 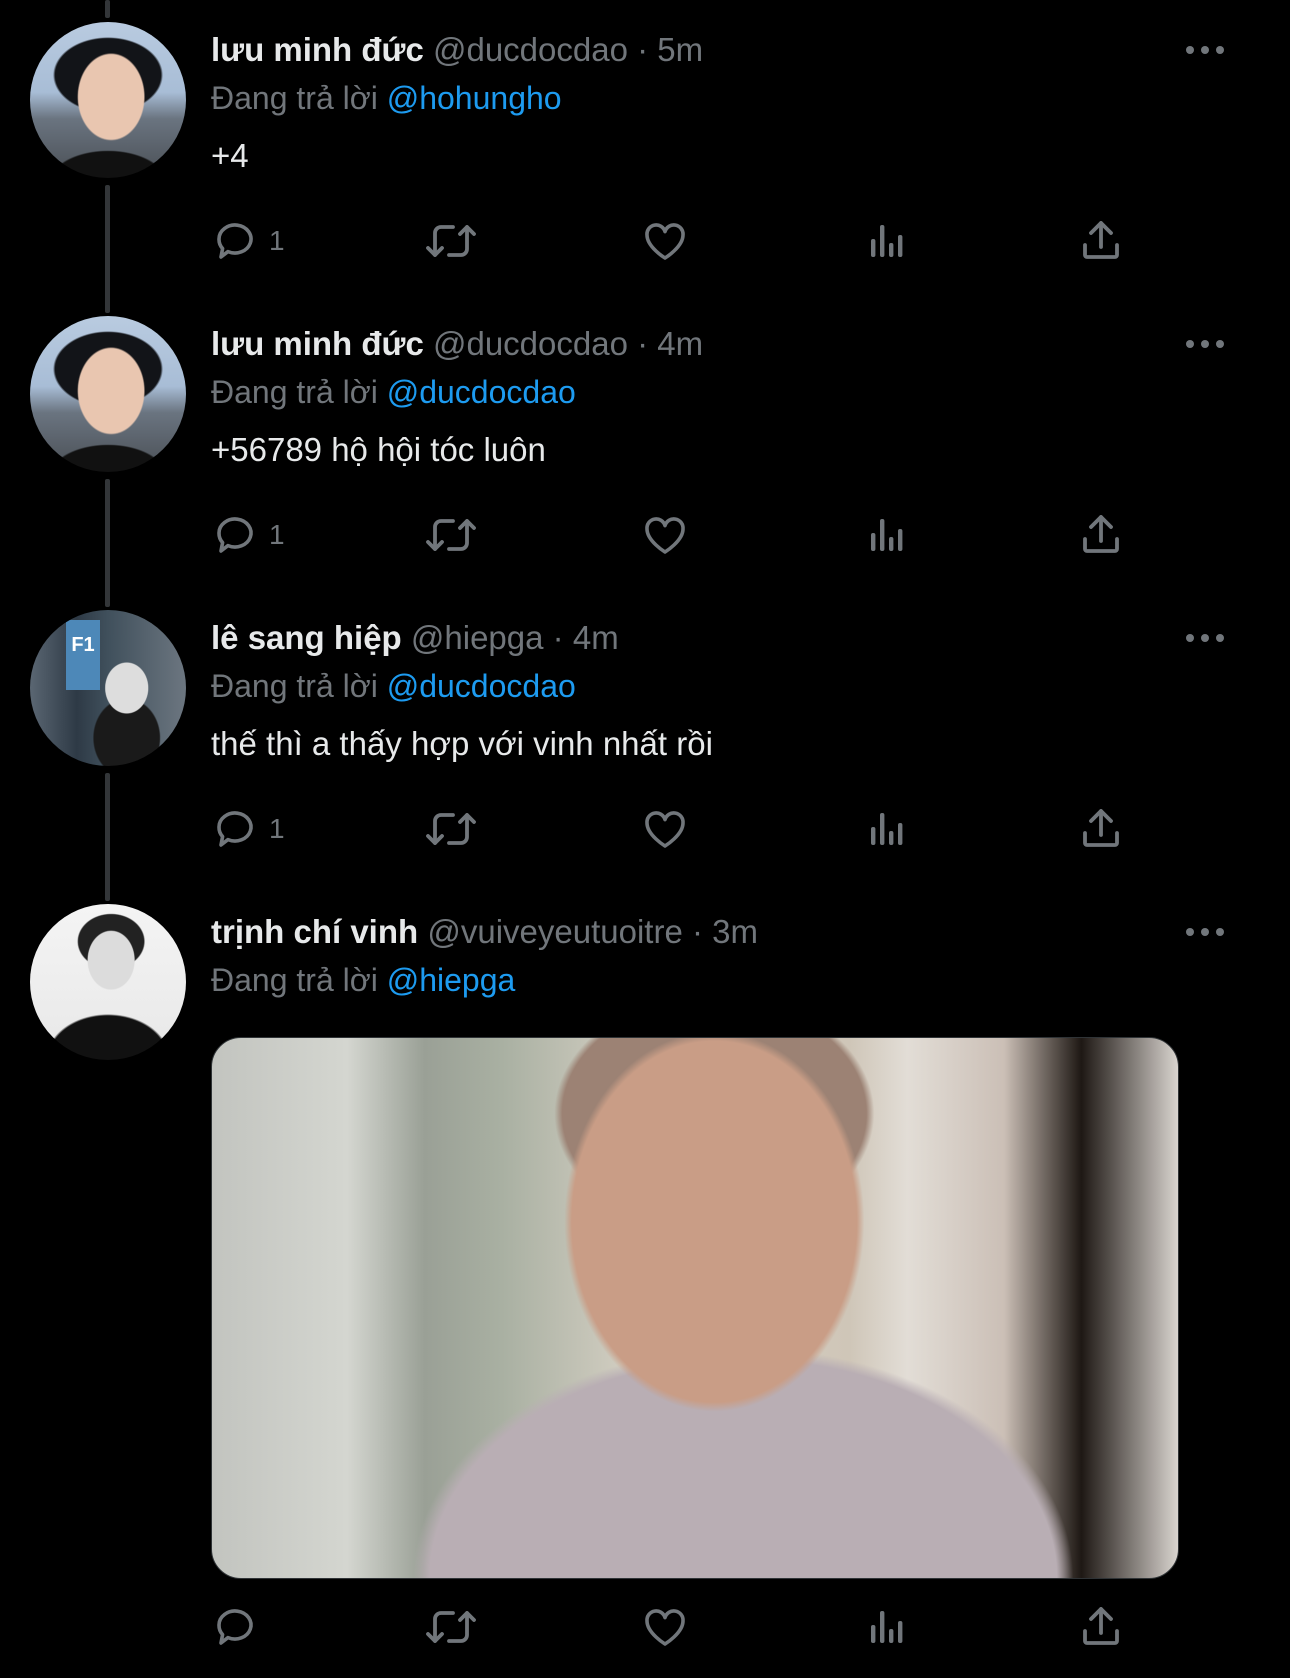 What do you see at coordinates (314, 931) in the screenshot?
I see `display-name: trịnh chí vinh` at bounding box center [314, 931].